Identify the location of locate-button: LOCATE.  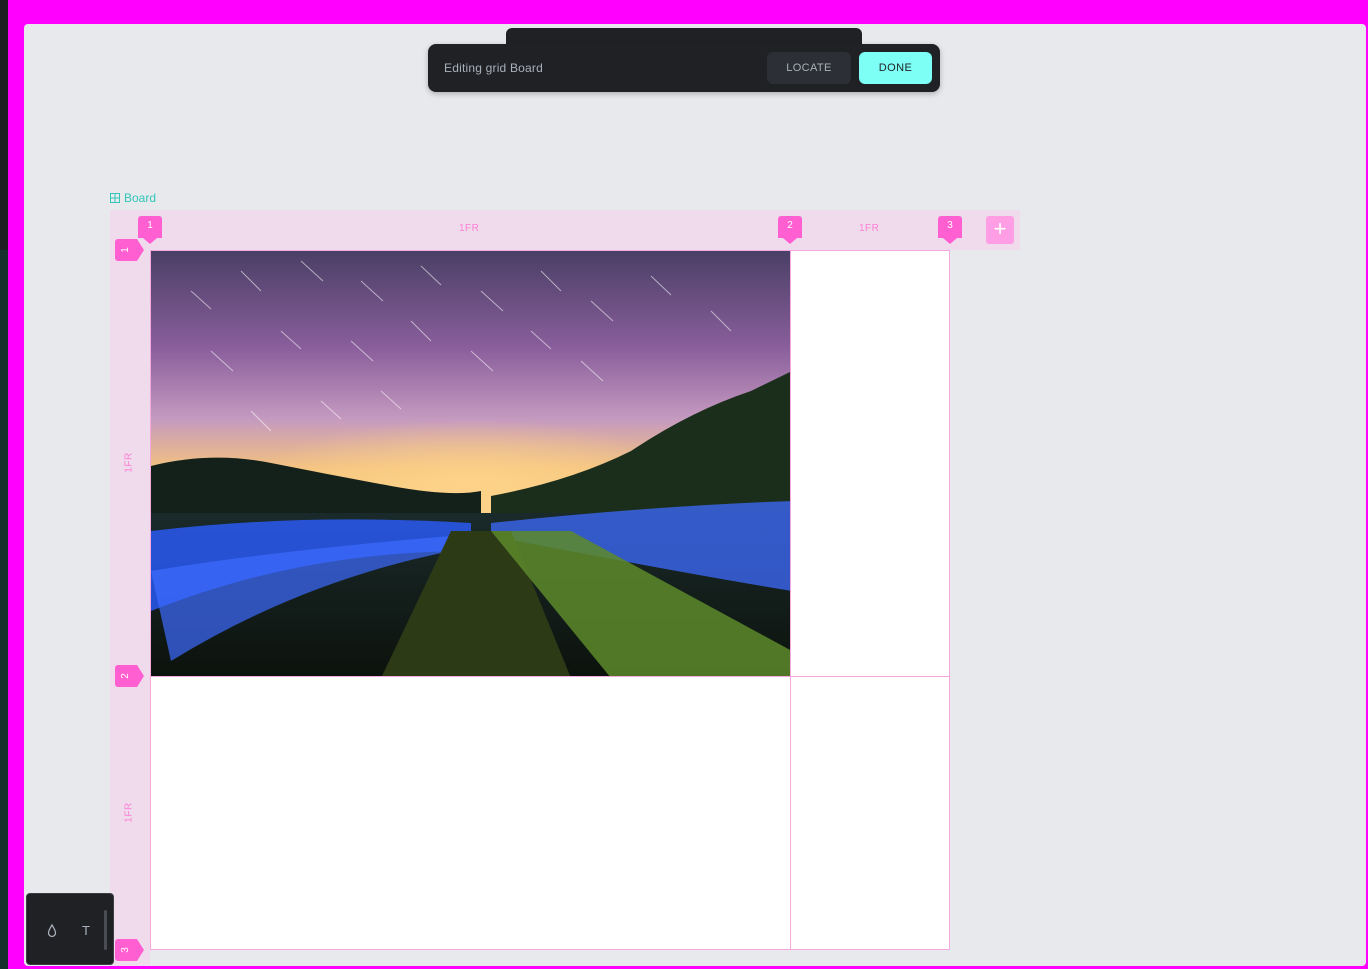
(809, 68).